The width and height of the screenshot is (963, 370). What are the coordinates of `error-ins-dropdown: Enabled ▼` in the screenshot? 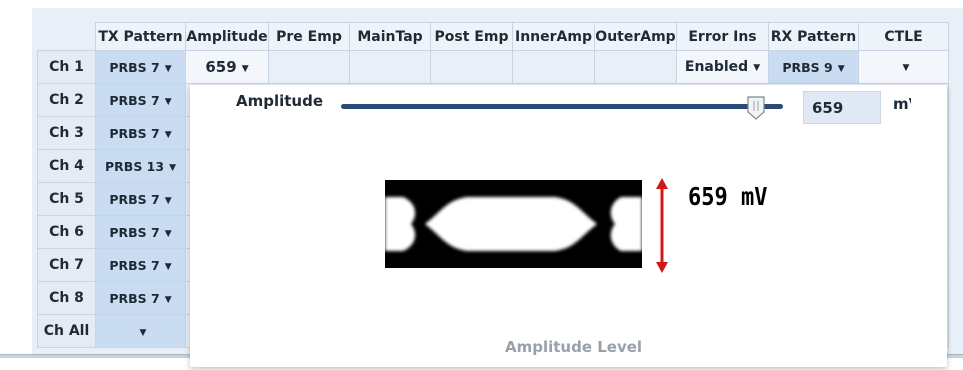 It's located at (722, 67).